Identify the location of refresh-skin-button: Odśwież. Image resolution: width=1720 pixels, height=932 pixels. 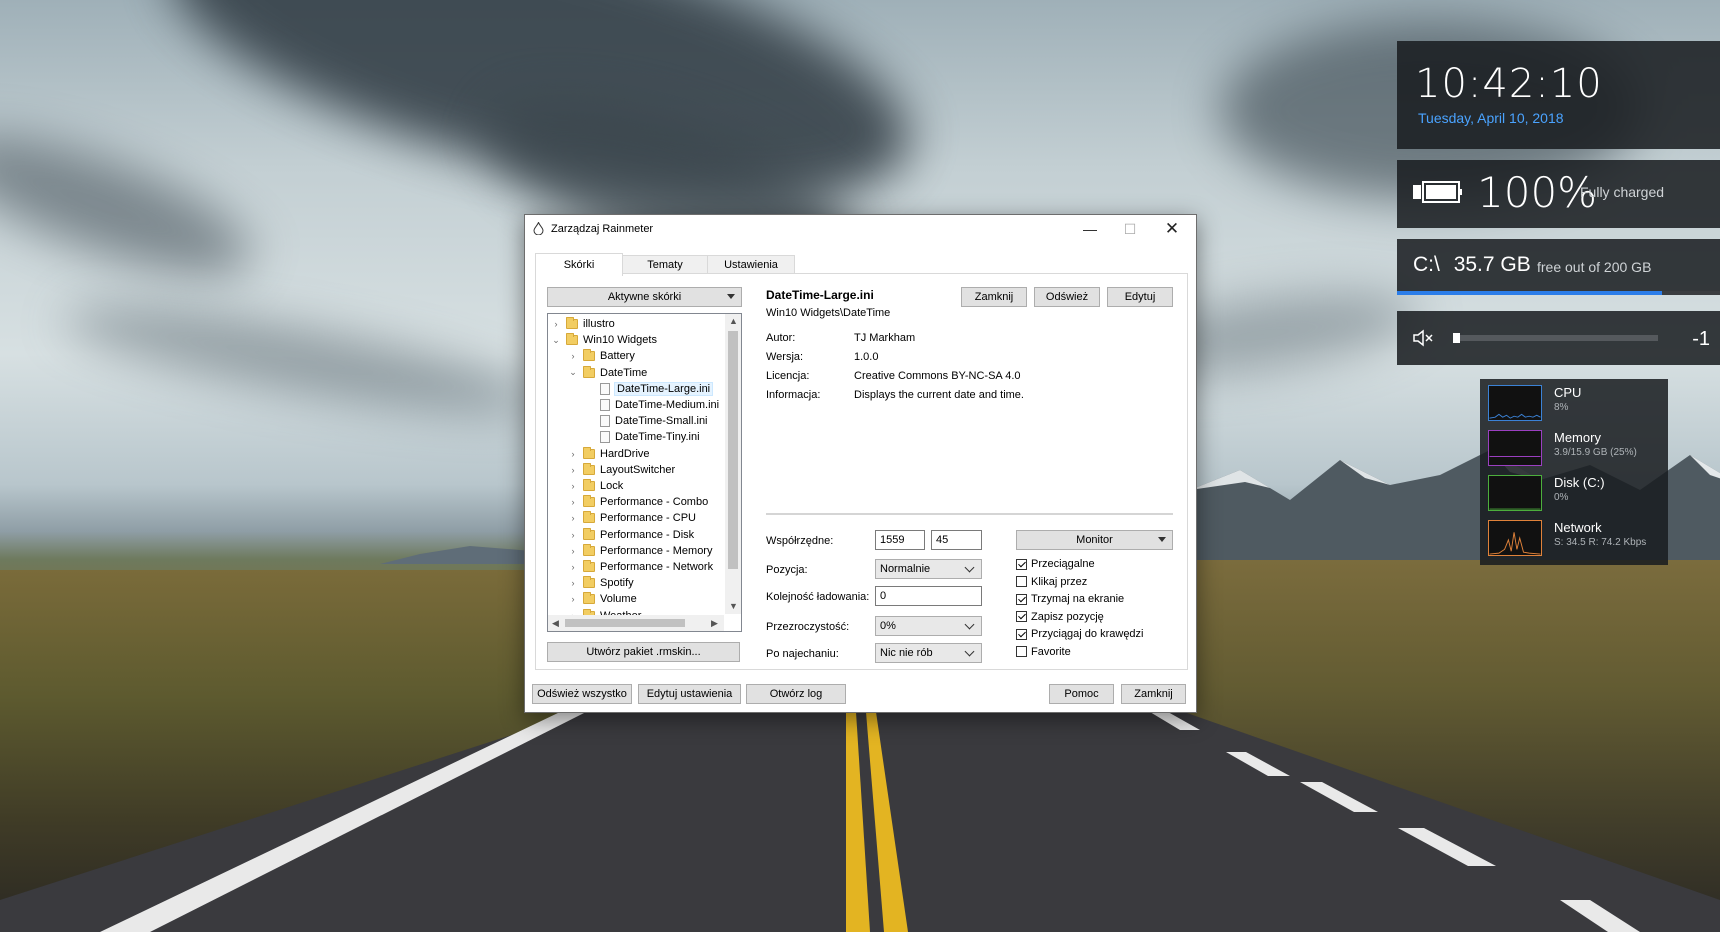
(1067, 297).